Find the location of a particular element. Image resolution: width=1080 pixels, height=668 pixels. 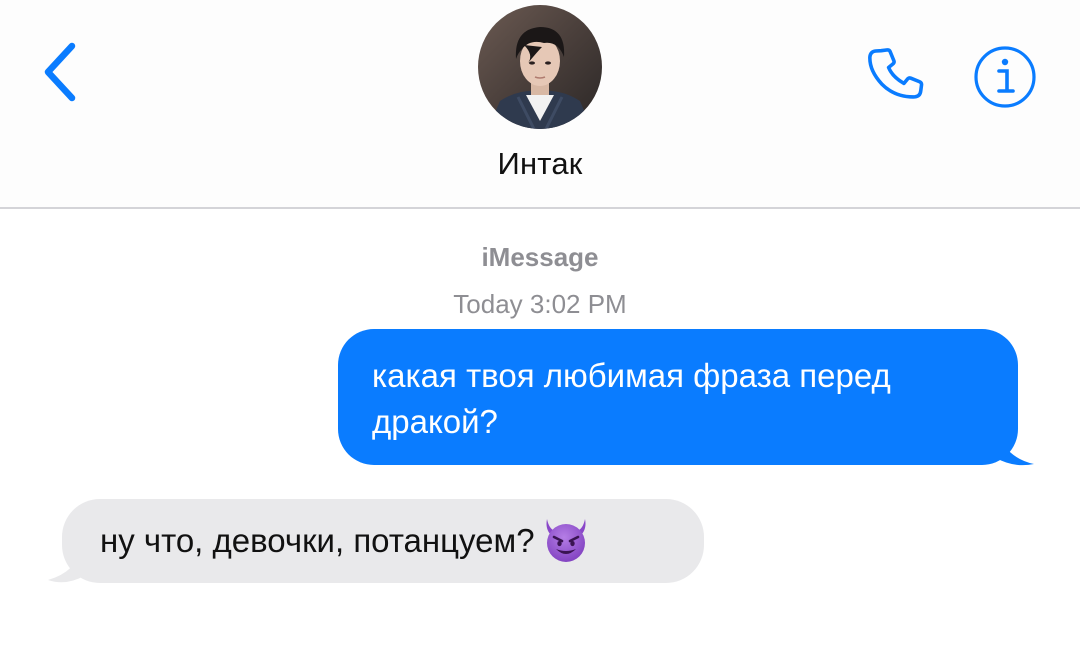

outgoing-message-bubble: какая твоя любимая фраза перед дракой? is located at coordinates (678, 397).